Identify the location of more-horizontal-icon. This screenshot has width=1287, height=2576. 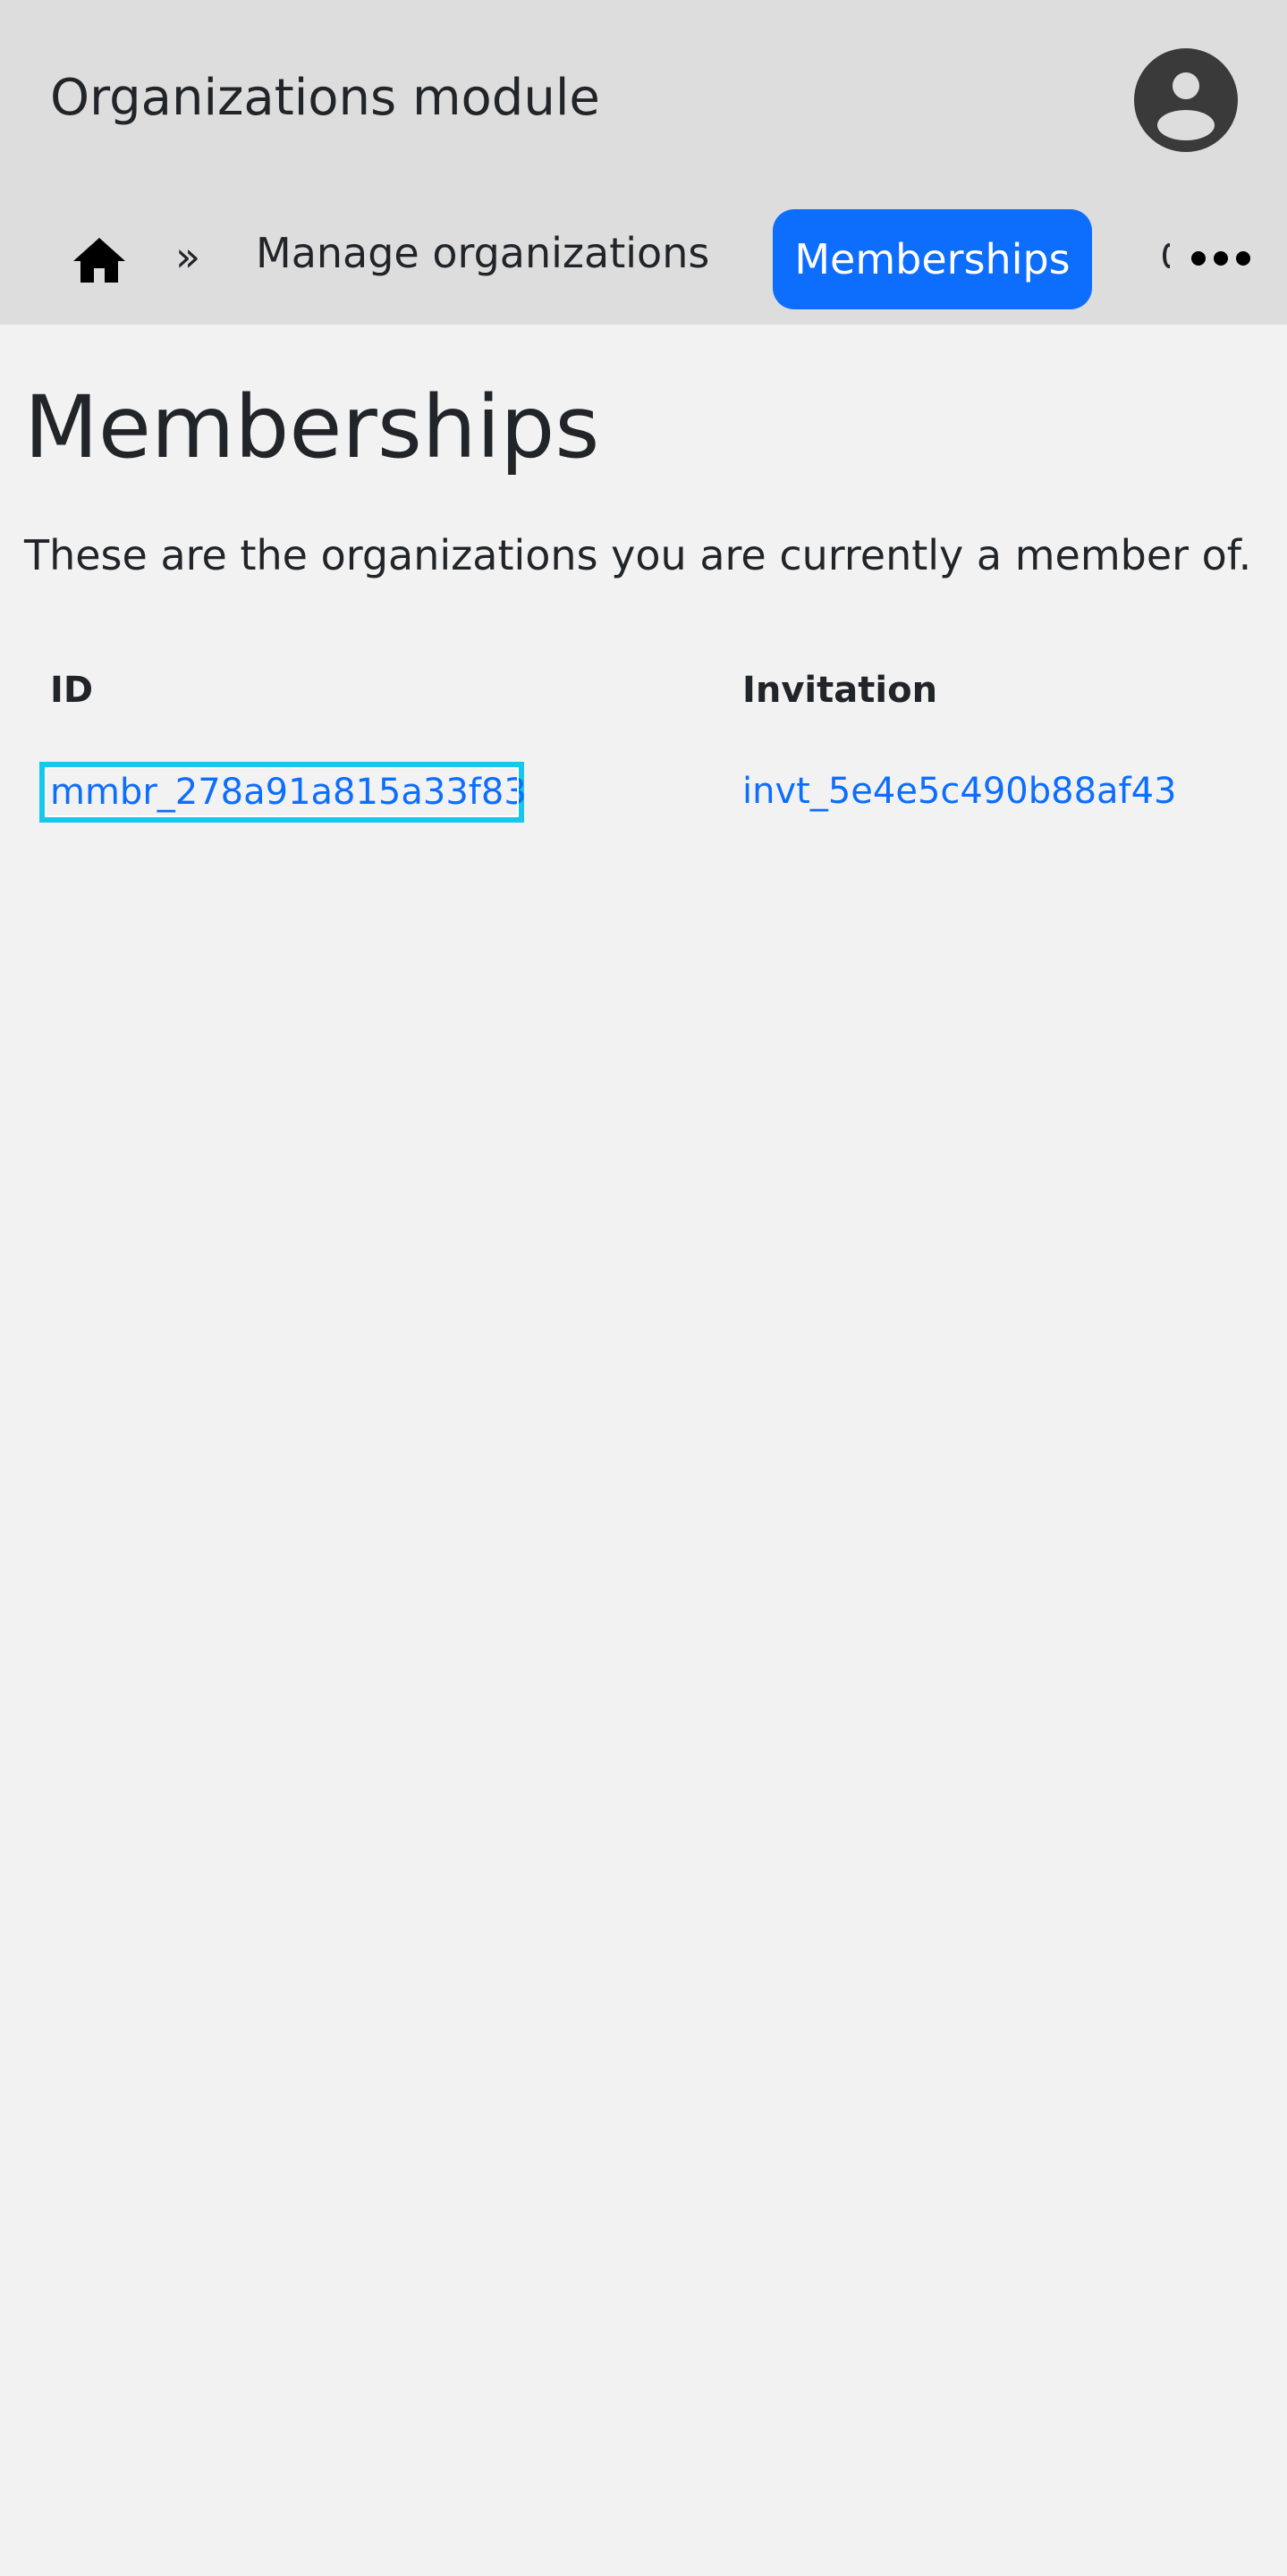
(1220, 258).